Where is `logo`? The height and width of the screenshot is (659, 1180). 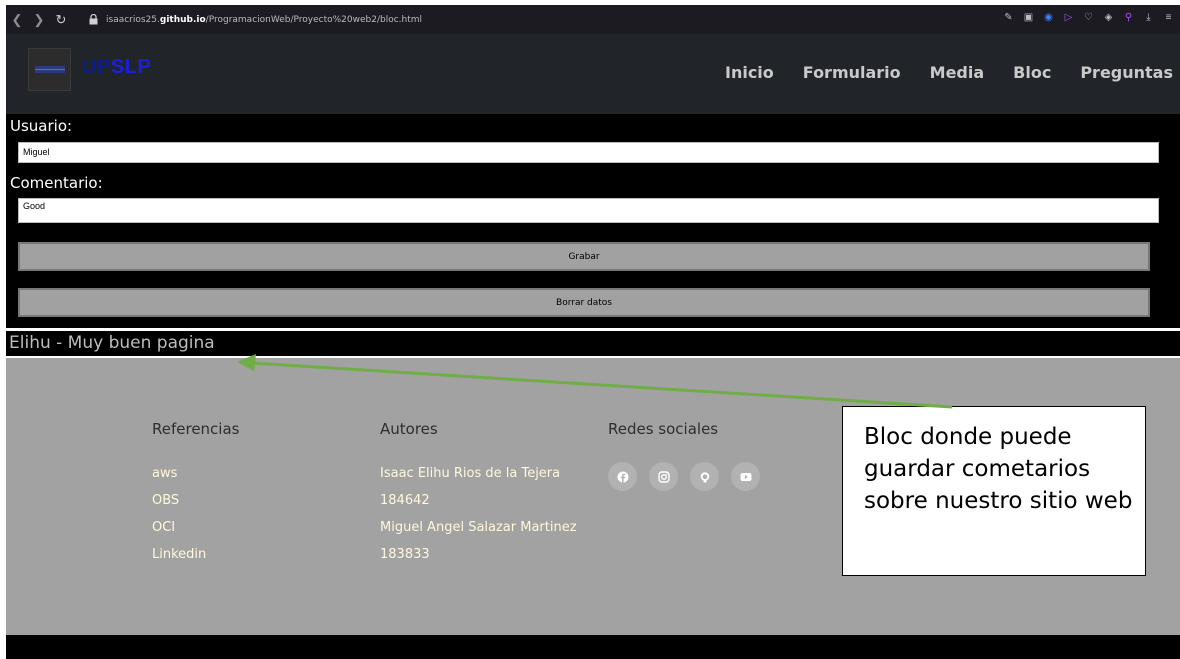 logo is located at coordinates (49, 69).